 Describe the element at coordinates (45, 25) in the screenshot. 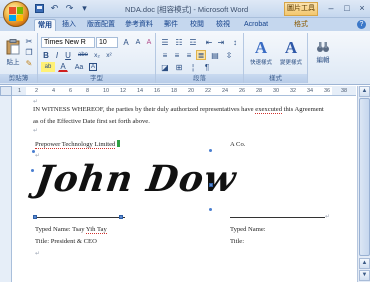

I see `tab-home: 常用` at that location.